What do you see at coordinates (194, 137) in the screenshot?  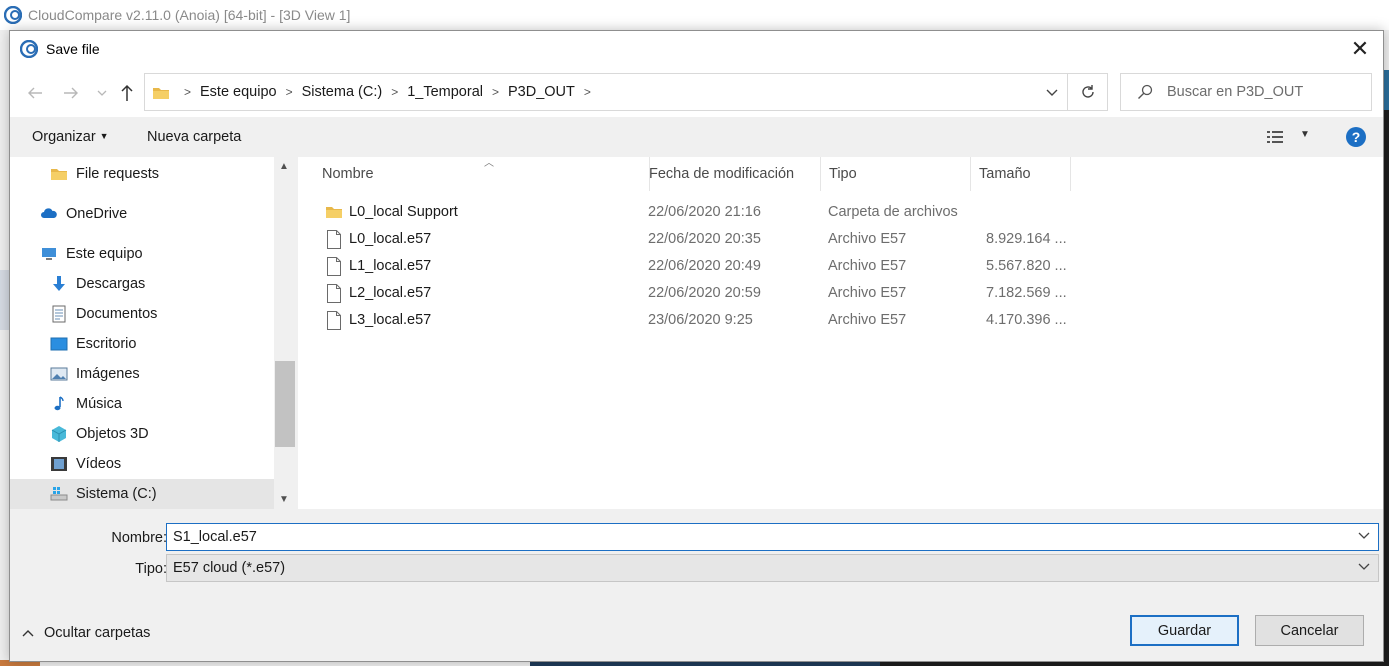 I see `new-folder-button: Nueva carpeta` at bounding box center [194, 137].